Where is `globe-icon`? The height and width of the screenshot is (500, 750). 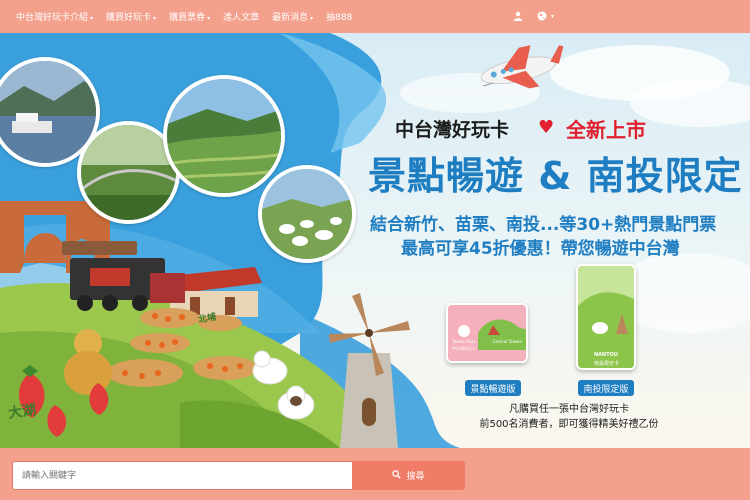 globe-icon is located at coordinates (542, 16).